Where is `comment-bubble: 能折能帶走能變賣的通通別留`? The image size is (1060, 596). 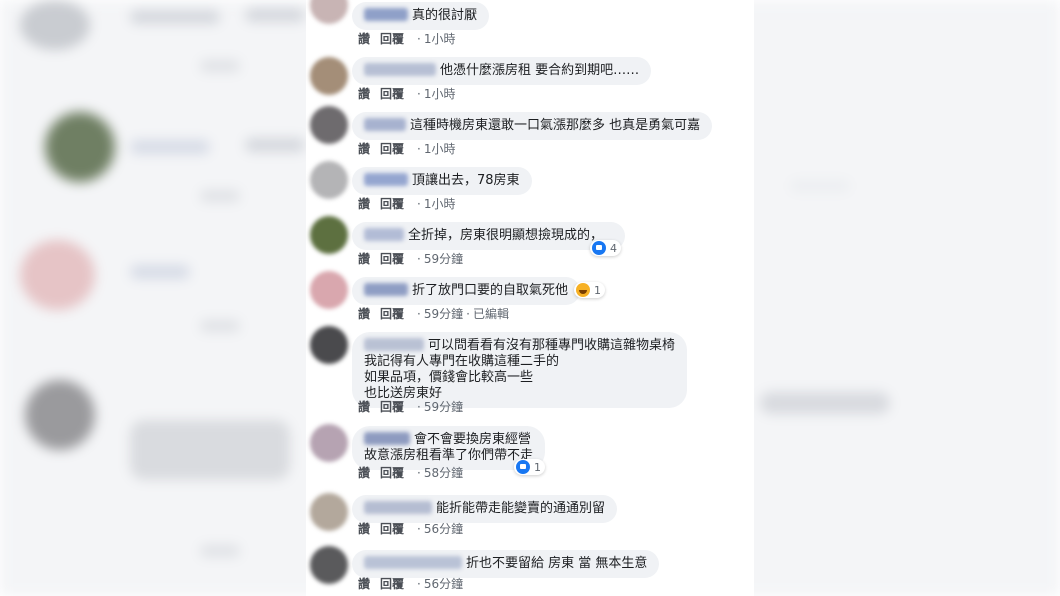 comment-bubble: 能折能帶走能變賣的通通別留 is located at coordinates (485, 509).